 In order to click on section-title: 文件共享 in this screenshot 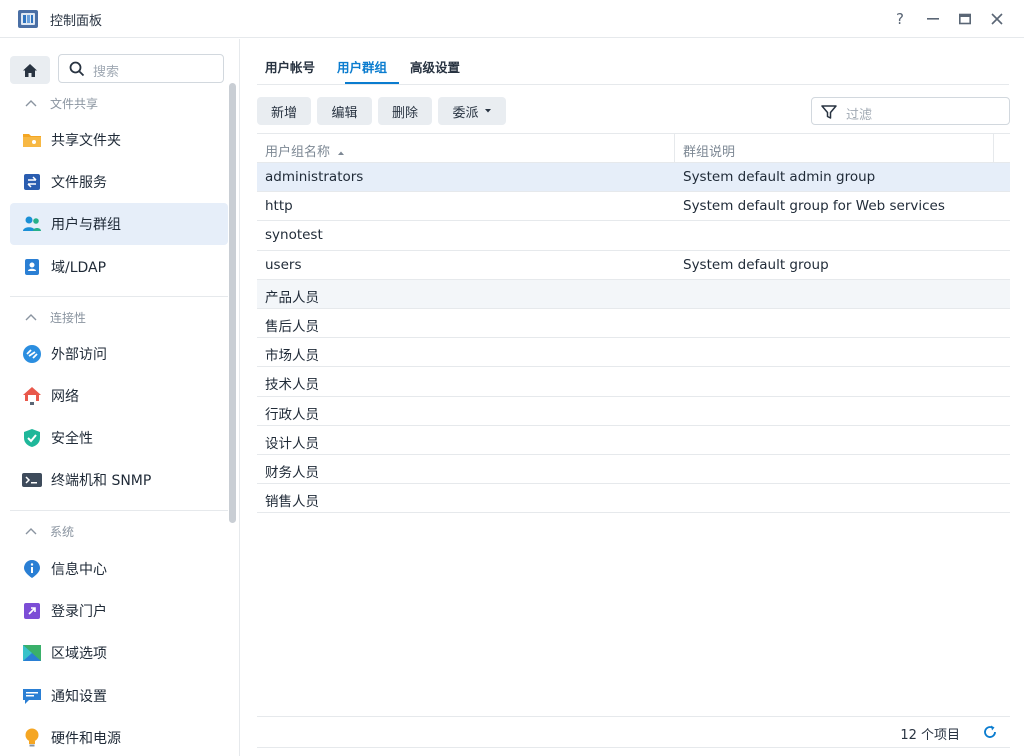, I will do `click(74, 103)`.